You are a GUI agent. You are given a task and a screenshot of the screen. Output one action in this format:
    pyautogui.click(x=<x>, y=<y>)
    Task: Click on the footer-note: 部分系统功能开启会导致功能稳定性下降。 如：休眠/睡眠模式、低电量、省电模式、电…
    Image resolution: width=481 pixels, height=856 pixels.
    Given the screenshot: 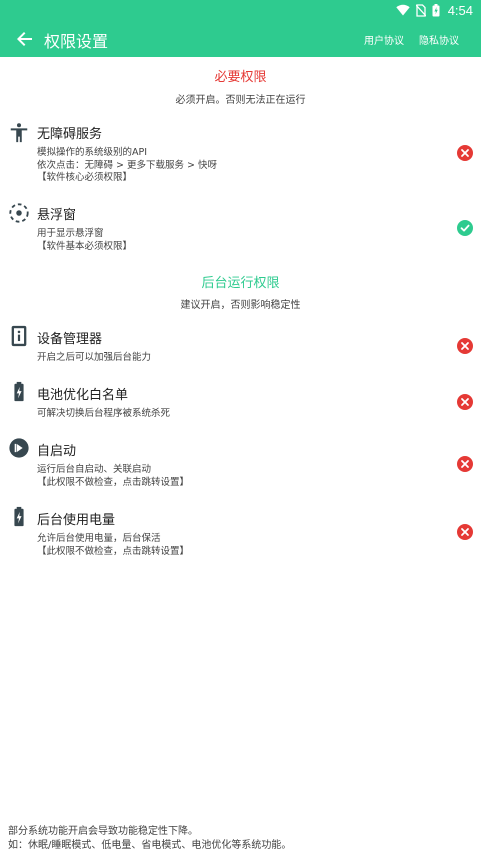 What is the action you would take?
    pyautogui.click(x=150, y=838)
    